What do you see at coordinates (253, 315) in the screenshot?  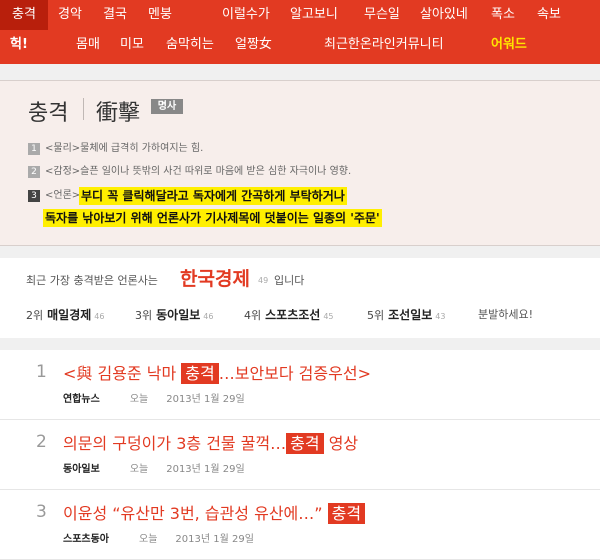 I see `rank-position: 4위` at bounding box center [253, 315].